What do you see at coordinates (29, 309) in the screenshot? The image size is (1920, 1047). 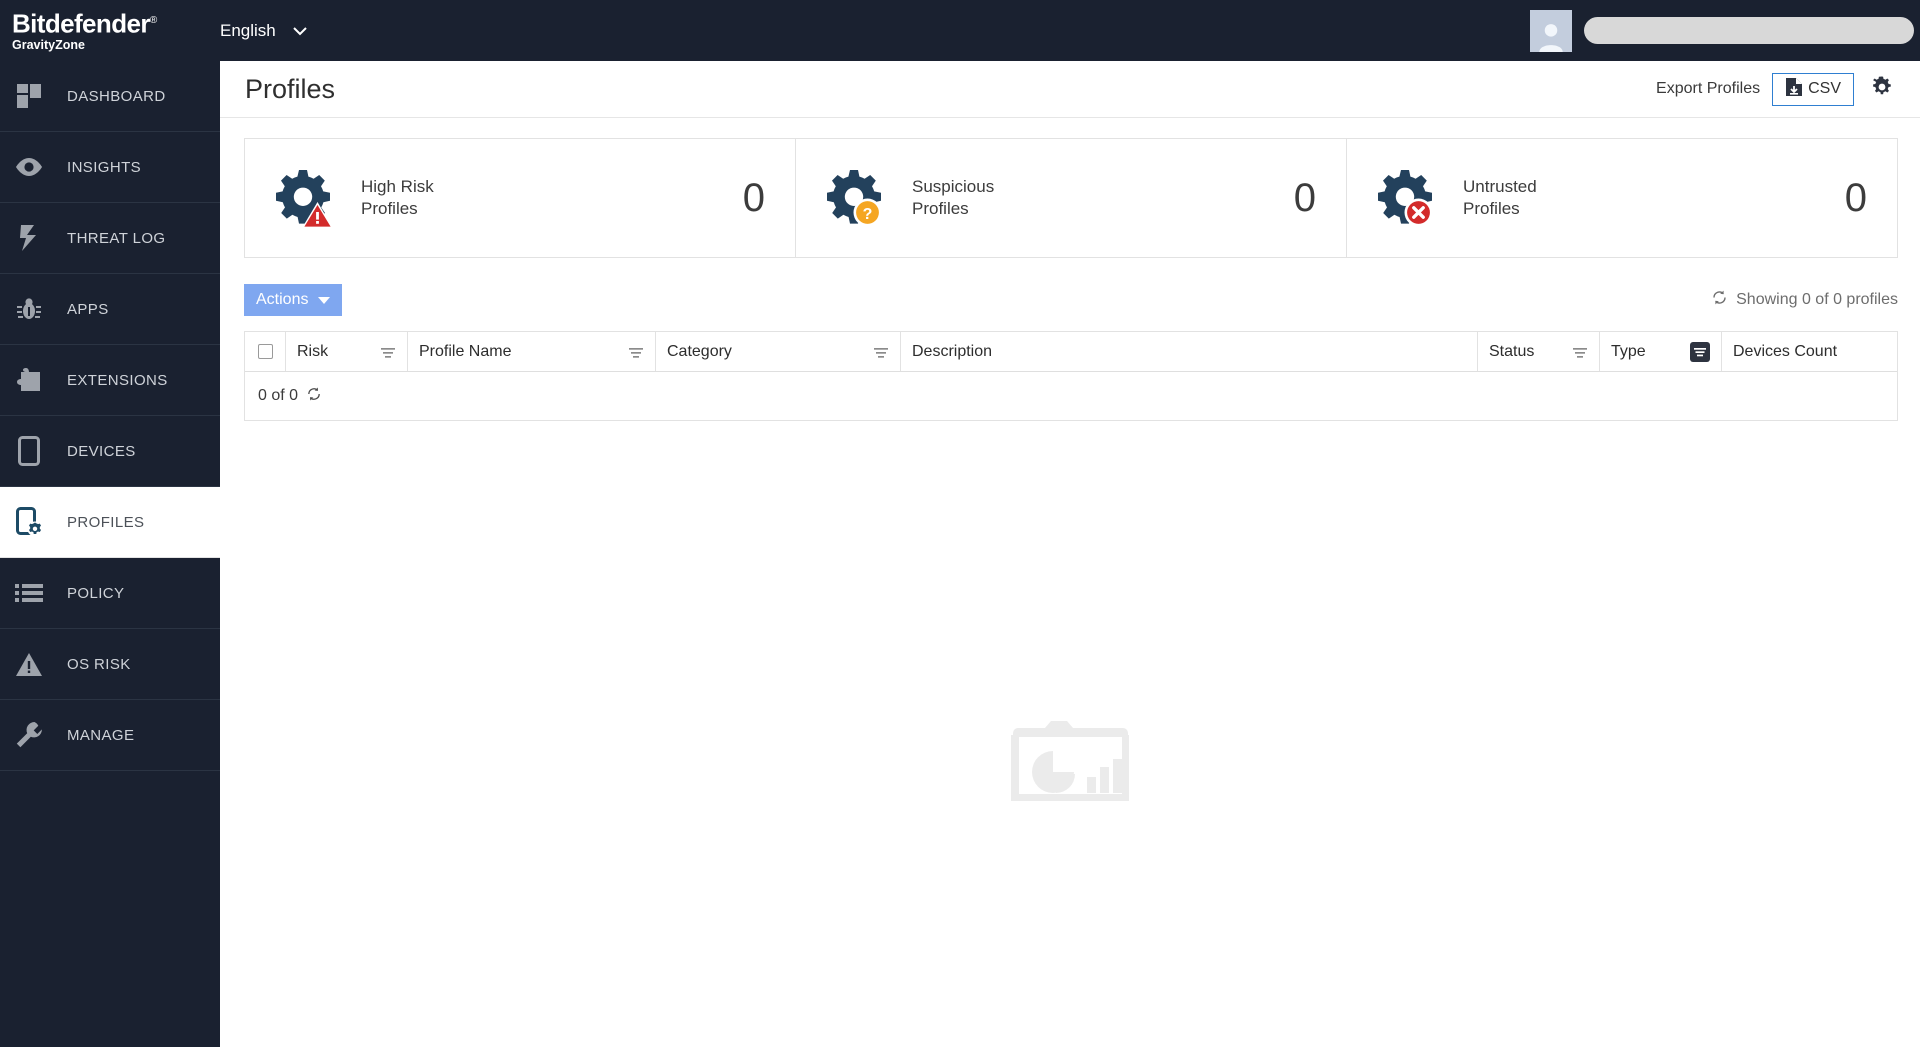 I see `bug-icon` at bounding box center [29, 309].